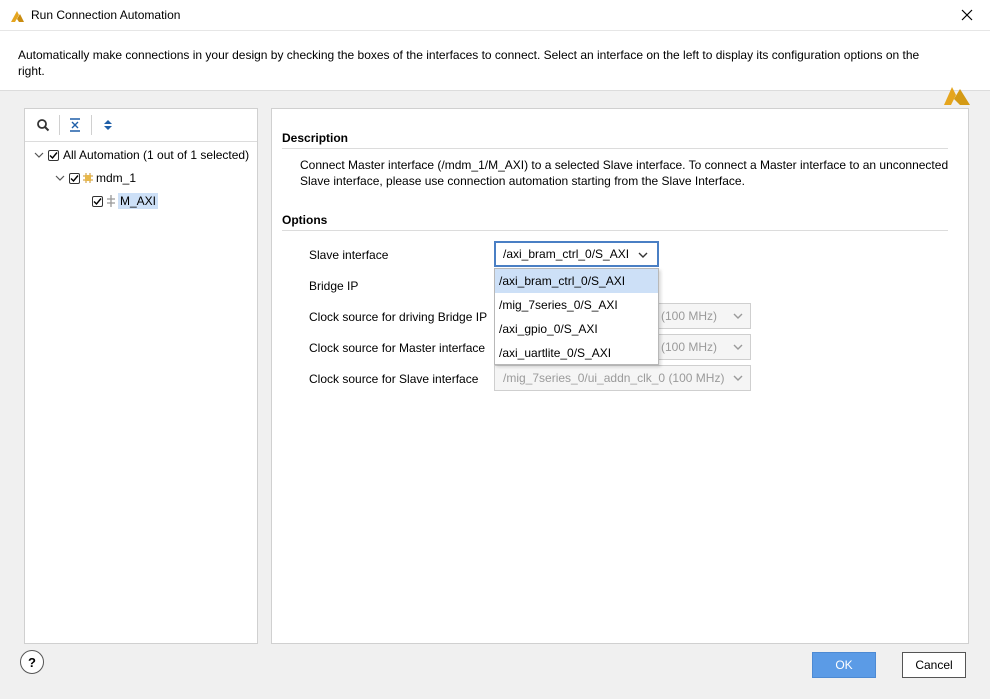 This screenshot has height=699, width=990. What do you see at coordinates (111, 201) in the screenshot?
I see `axi-interface-icon` at bounding box center [111, 201].